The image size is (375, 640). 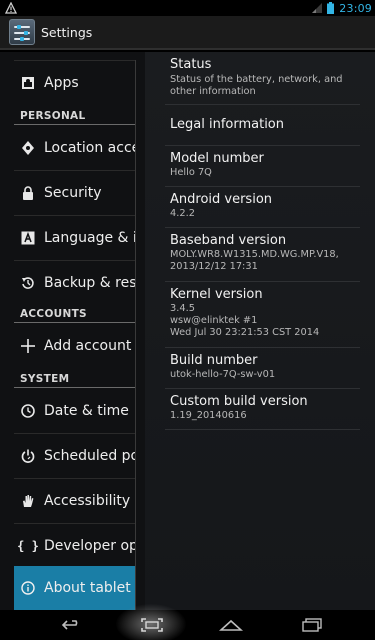 I want to click on nav-item-label: Backup & res, so click(x=89, y=283).